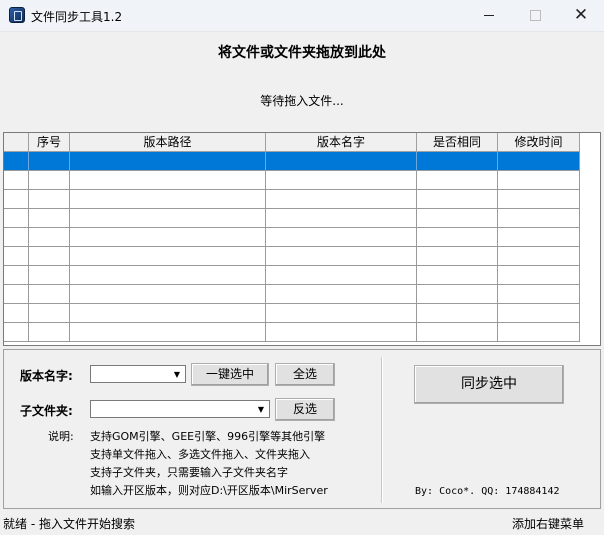 The width and height of the screenshot is (604, 535). I want to click on minimize-icon, so click(489, 15).